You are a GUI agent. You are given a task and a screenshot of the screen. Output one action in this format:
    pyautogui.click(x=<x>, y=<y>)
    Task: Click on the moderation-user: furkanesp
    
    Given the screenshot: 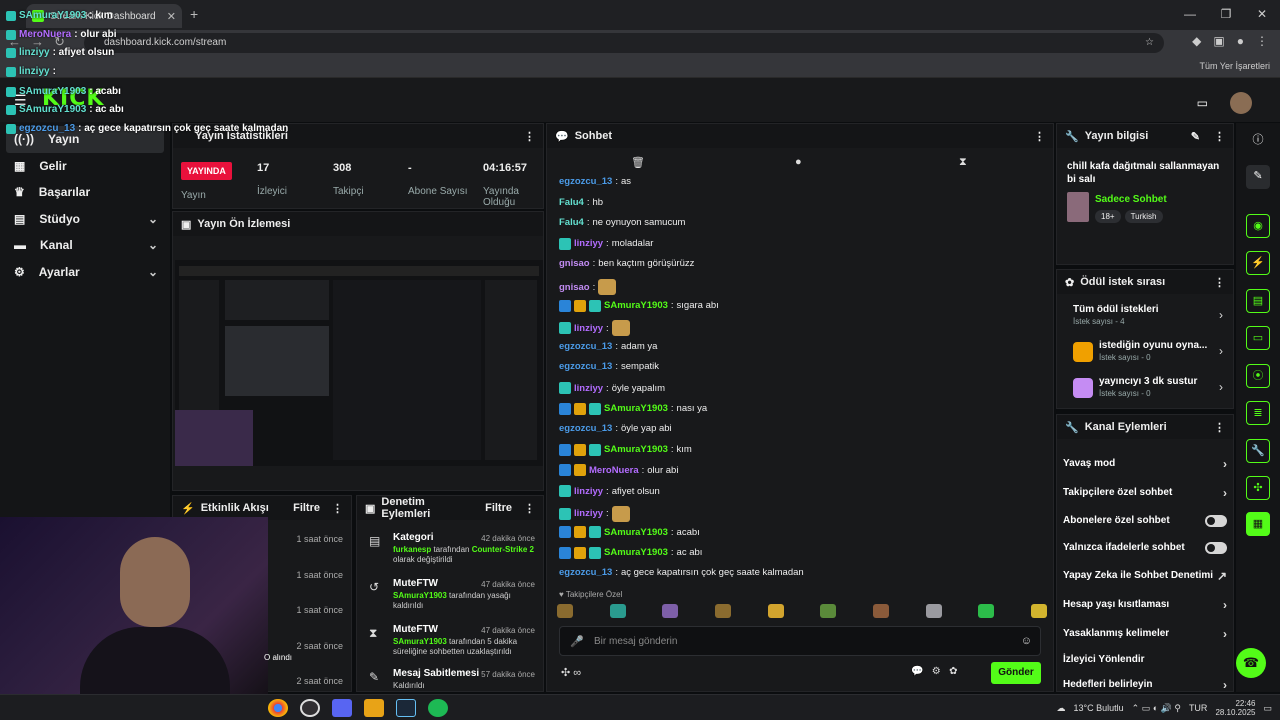 What is the action you would take?
    pyautogui.click(x=412, y=549)
    